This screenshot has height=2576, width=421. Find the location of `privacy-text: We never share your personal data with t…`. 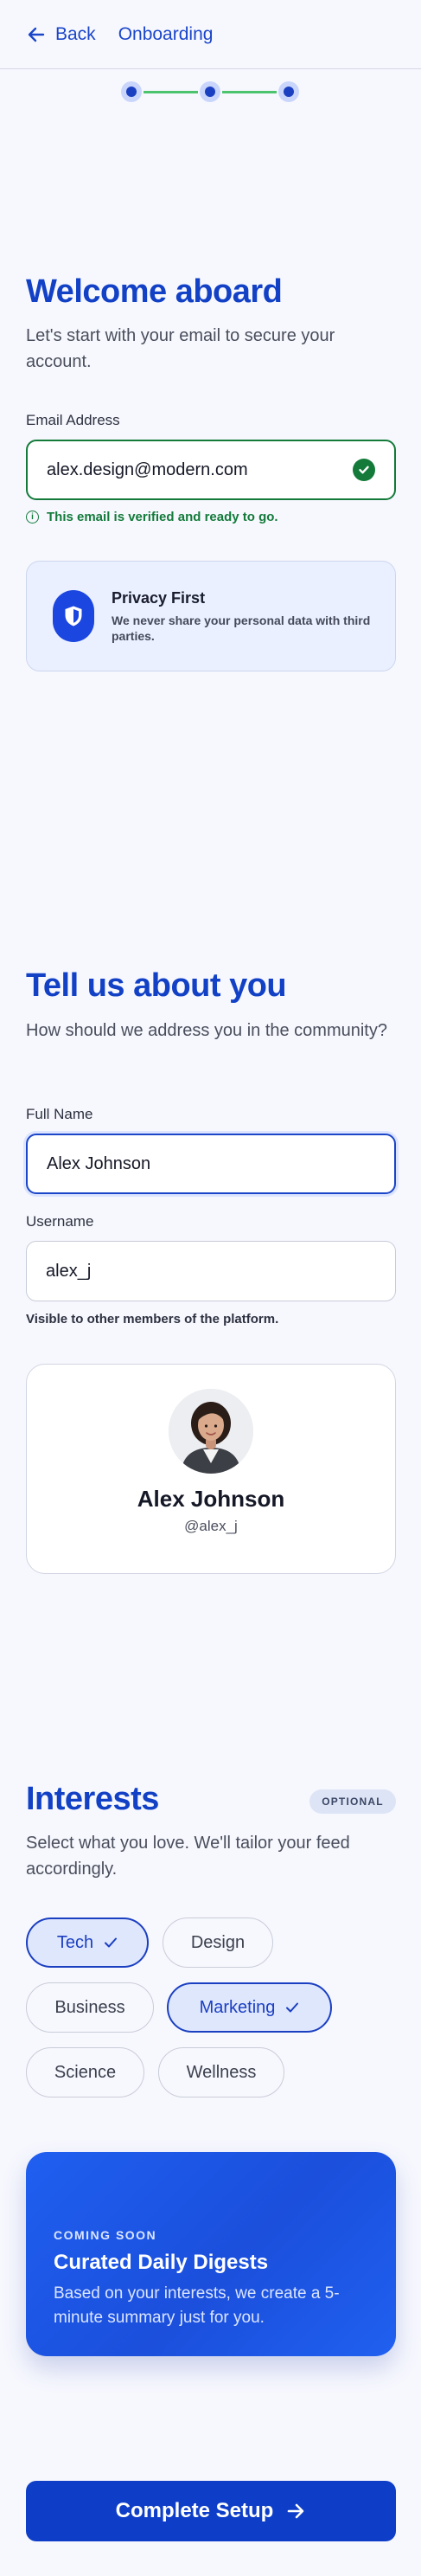

privacy-text: We never share your personal data with t… is located at coordinates (242, 628).